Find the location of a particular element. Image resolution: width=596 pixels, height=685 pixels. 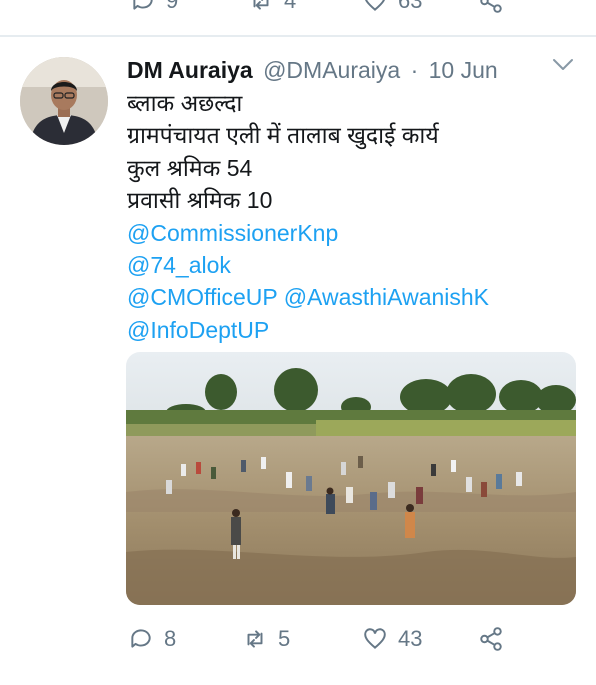

previous-reply-count: 9 is located at coordinates (172, 6).